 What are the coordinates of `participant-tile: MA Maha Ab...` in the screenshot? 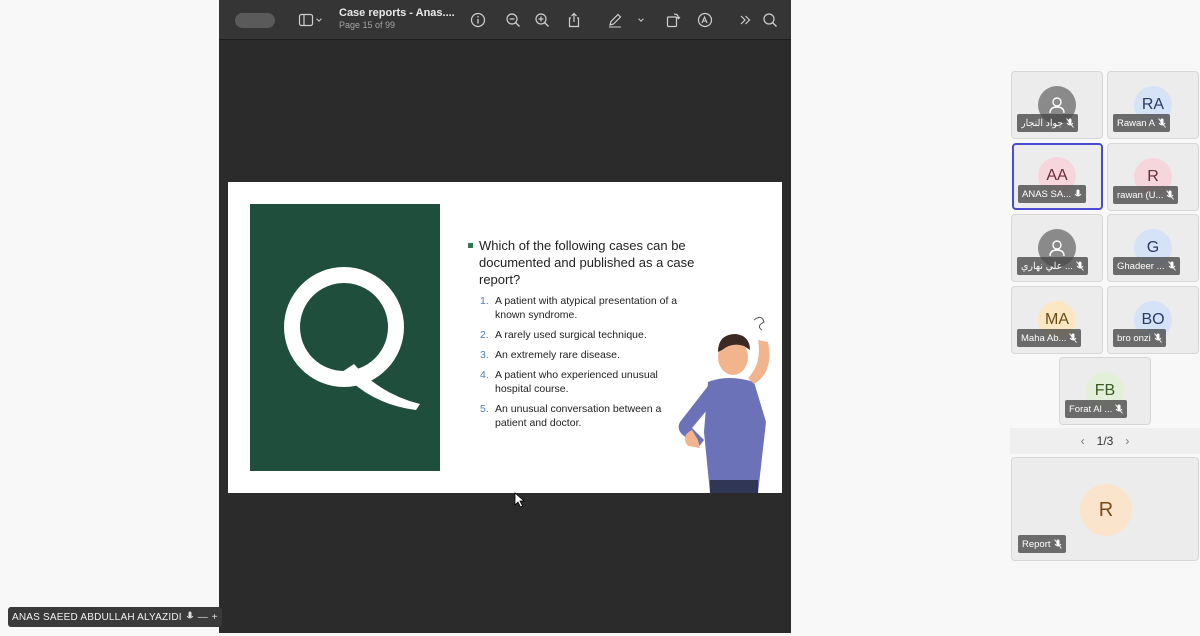 It's located at (1057, 320).